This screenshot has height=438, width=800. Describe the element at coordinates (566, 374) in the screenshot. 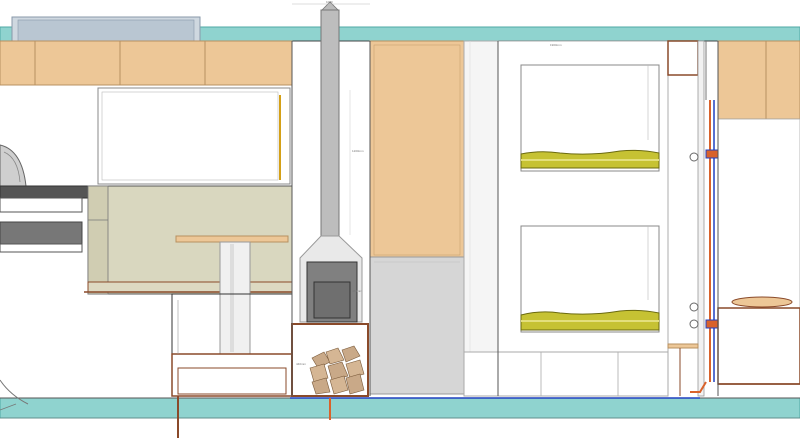

I see `under-bunk-drawers` at that location.